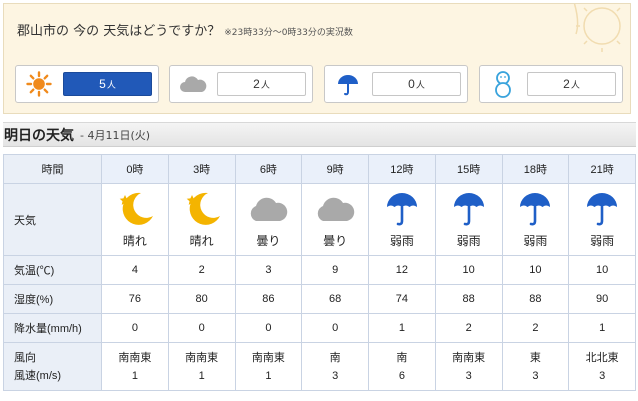 The image size is (638, 401). What do you see at coordinates (261, 84) in the screenshot?
I see `vote-cloudy-count: 2人` at bounding box center [261, 84].